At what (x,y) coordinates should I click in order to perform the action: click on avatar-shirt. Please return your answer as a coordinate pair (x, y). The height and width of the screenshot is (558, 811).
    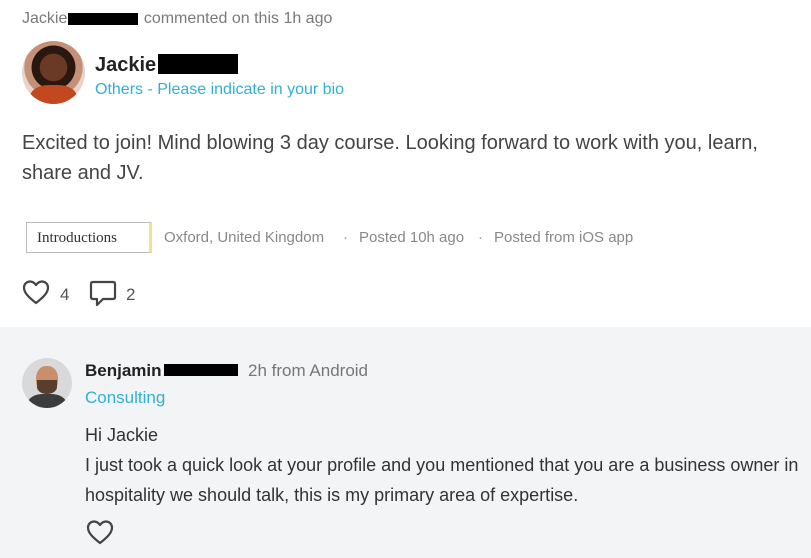
    Looking at the image, I should click on (53, 94).